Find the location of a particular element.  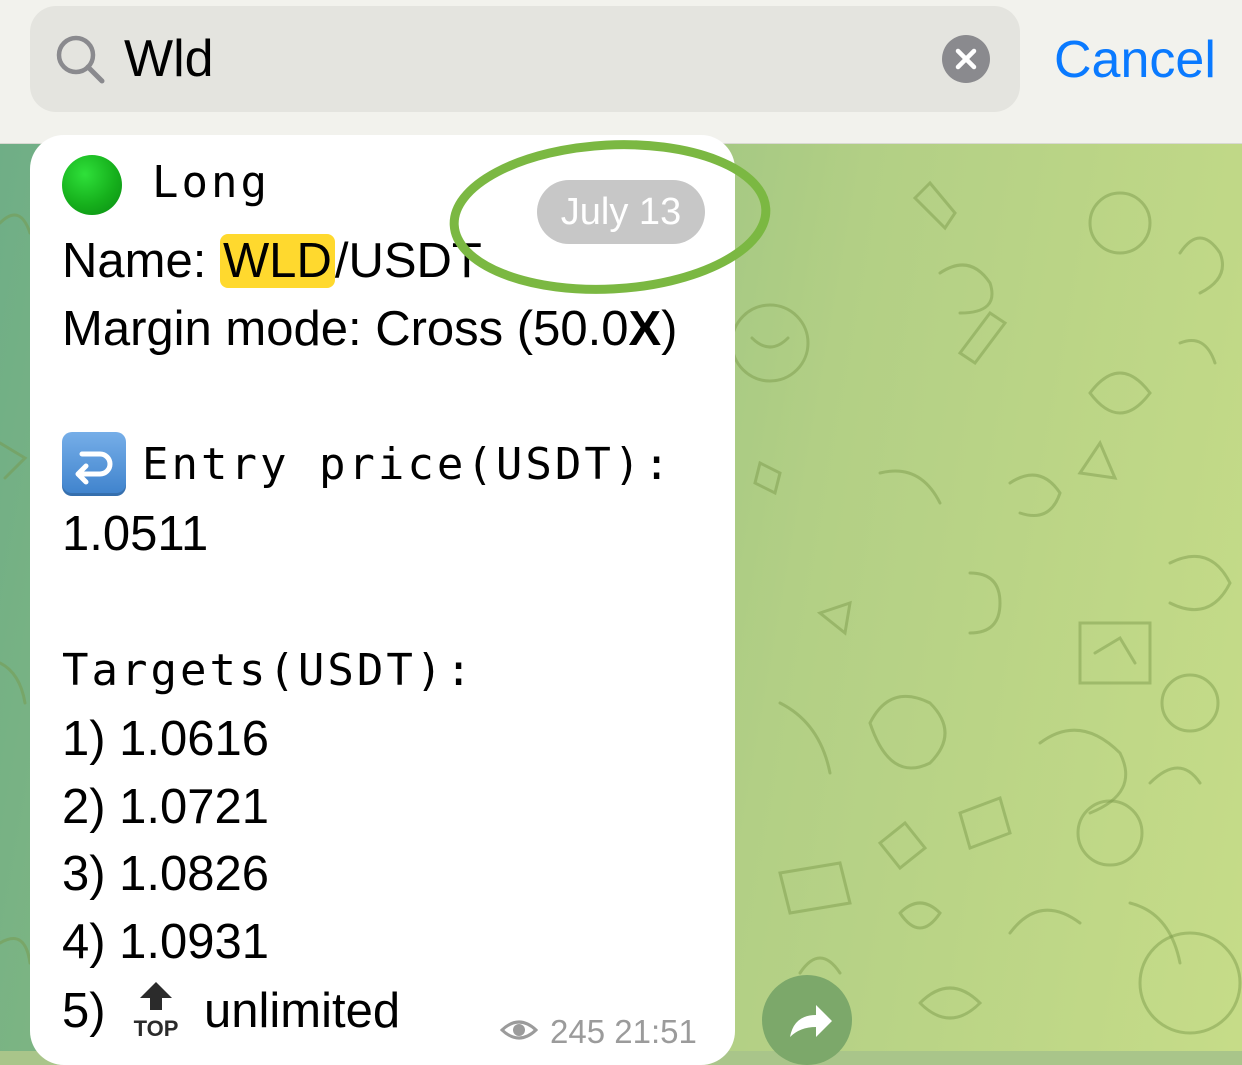

svg-text: TOP is located at coordinates (156, 1028).